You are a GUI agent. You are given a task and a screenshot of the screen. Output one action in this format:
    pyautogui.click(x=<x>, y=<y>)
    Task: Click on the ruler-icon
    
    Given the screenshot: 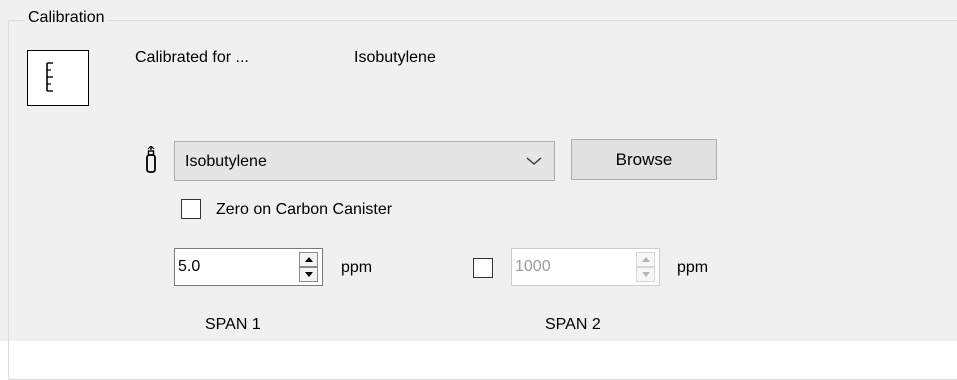 What is the action you would take?
    pyautogui.click(x=58, y=78)
    